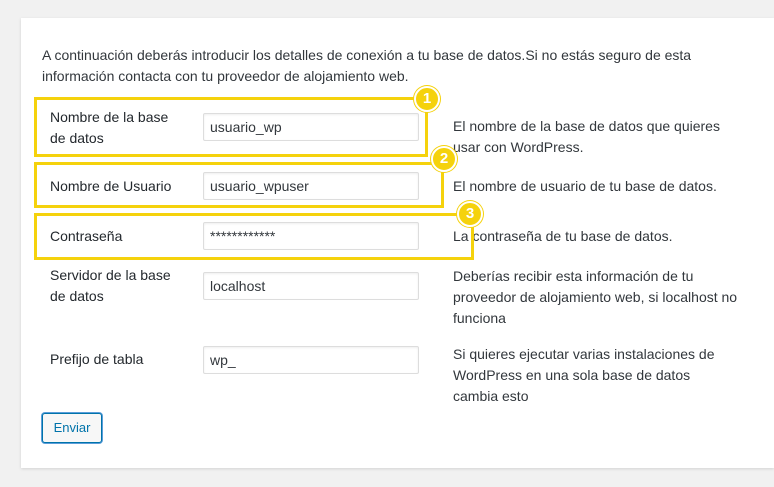 The image size is (774, 487). I want to click on db-name-input, so click(311, 127).